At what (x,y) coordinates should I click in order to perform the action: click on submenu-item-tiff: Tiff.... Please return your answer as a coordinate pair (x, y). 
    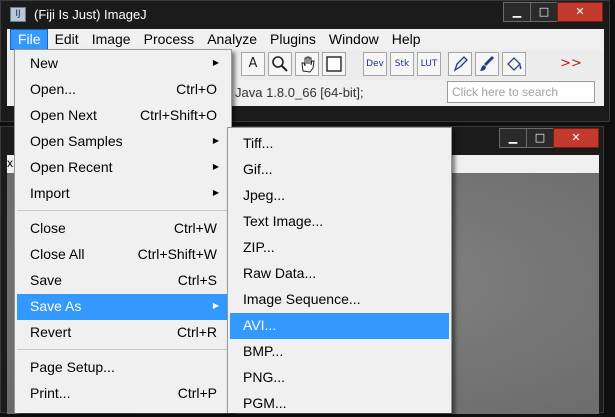
    Looking at the image, I should click on (339, 144).